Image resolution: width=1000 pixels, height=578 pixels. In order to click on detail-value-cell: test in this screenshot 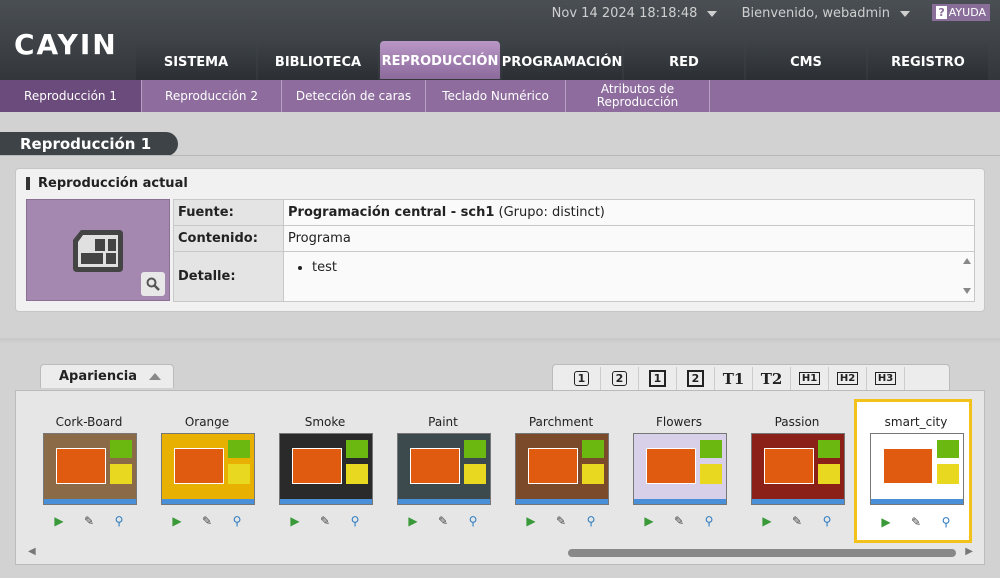, I will do `click(629, 276)`.